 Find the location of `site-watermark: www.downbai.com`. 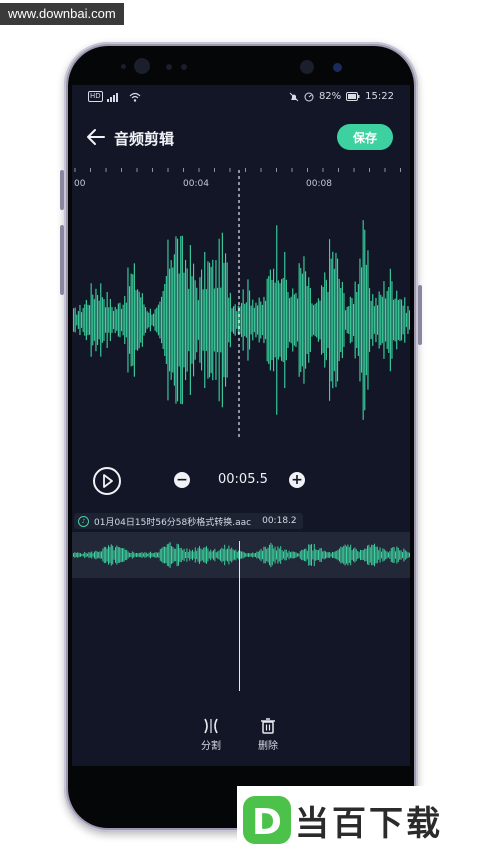

site-watermark: www.downbai.com is located at coordinates (62, 14).